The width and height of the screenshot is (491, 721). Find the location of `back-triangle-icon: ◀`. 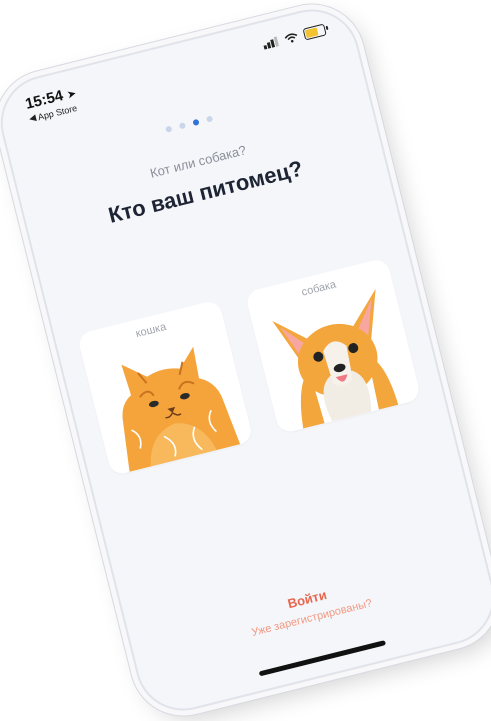

back-triangle-icon: ◀ is located at coordinates (32, 118).